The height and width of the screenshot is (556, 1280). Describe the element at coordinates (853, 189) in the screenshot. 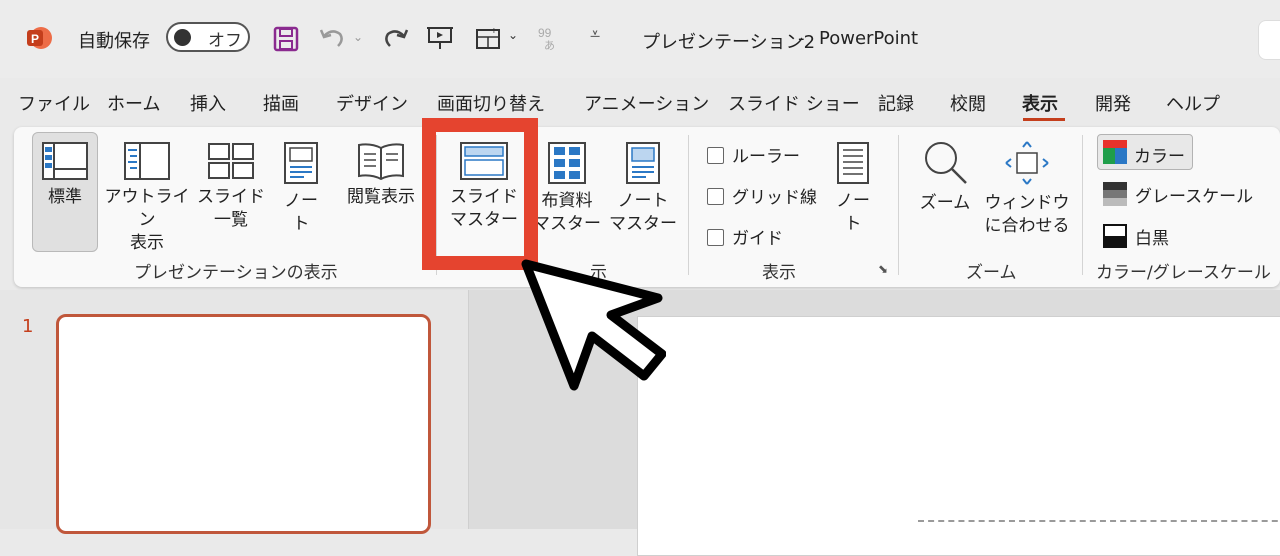

I see `notes-toggle-button: ノー ト` at that location.